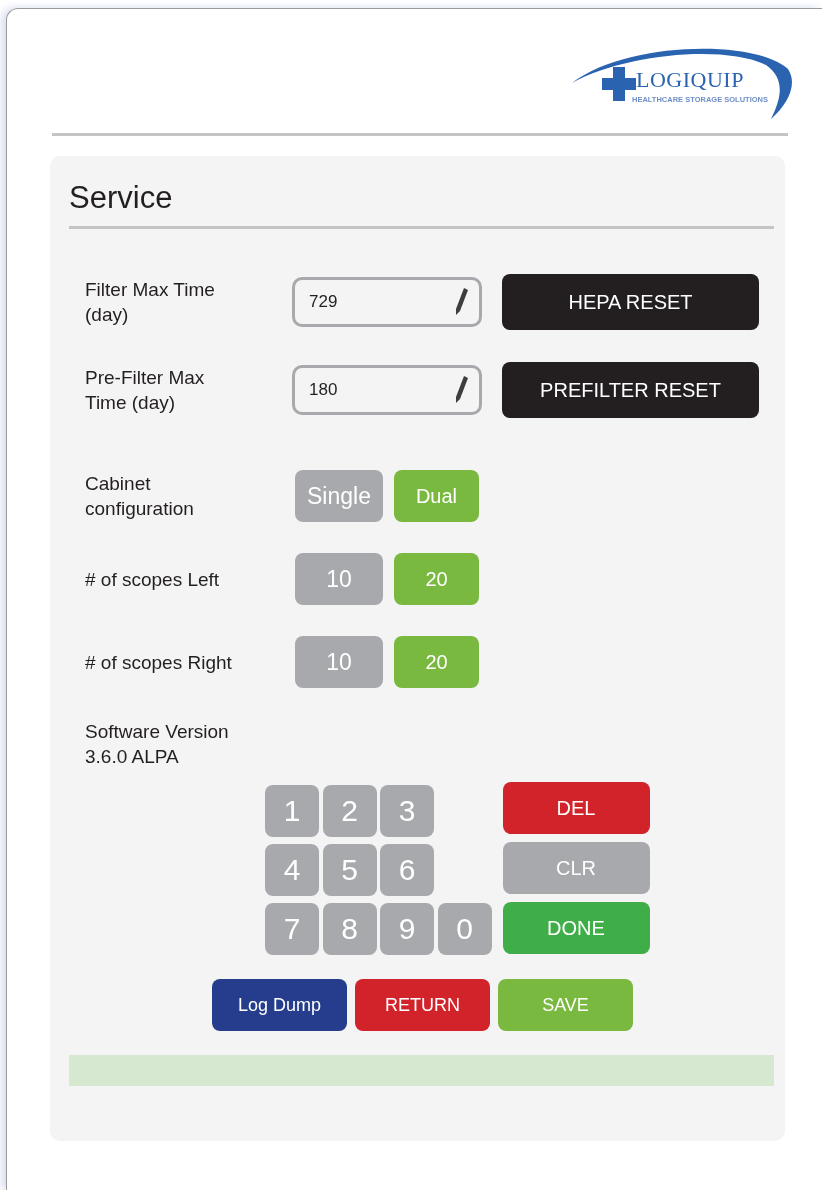 The height and width of the screenshot is (1190, 822). Describe the element at coordinates (159, 662) in the screenshot. I see `setting-label: # of scopes Right` at that location.